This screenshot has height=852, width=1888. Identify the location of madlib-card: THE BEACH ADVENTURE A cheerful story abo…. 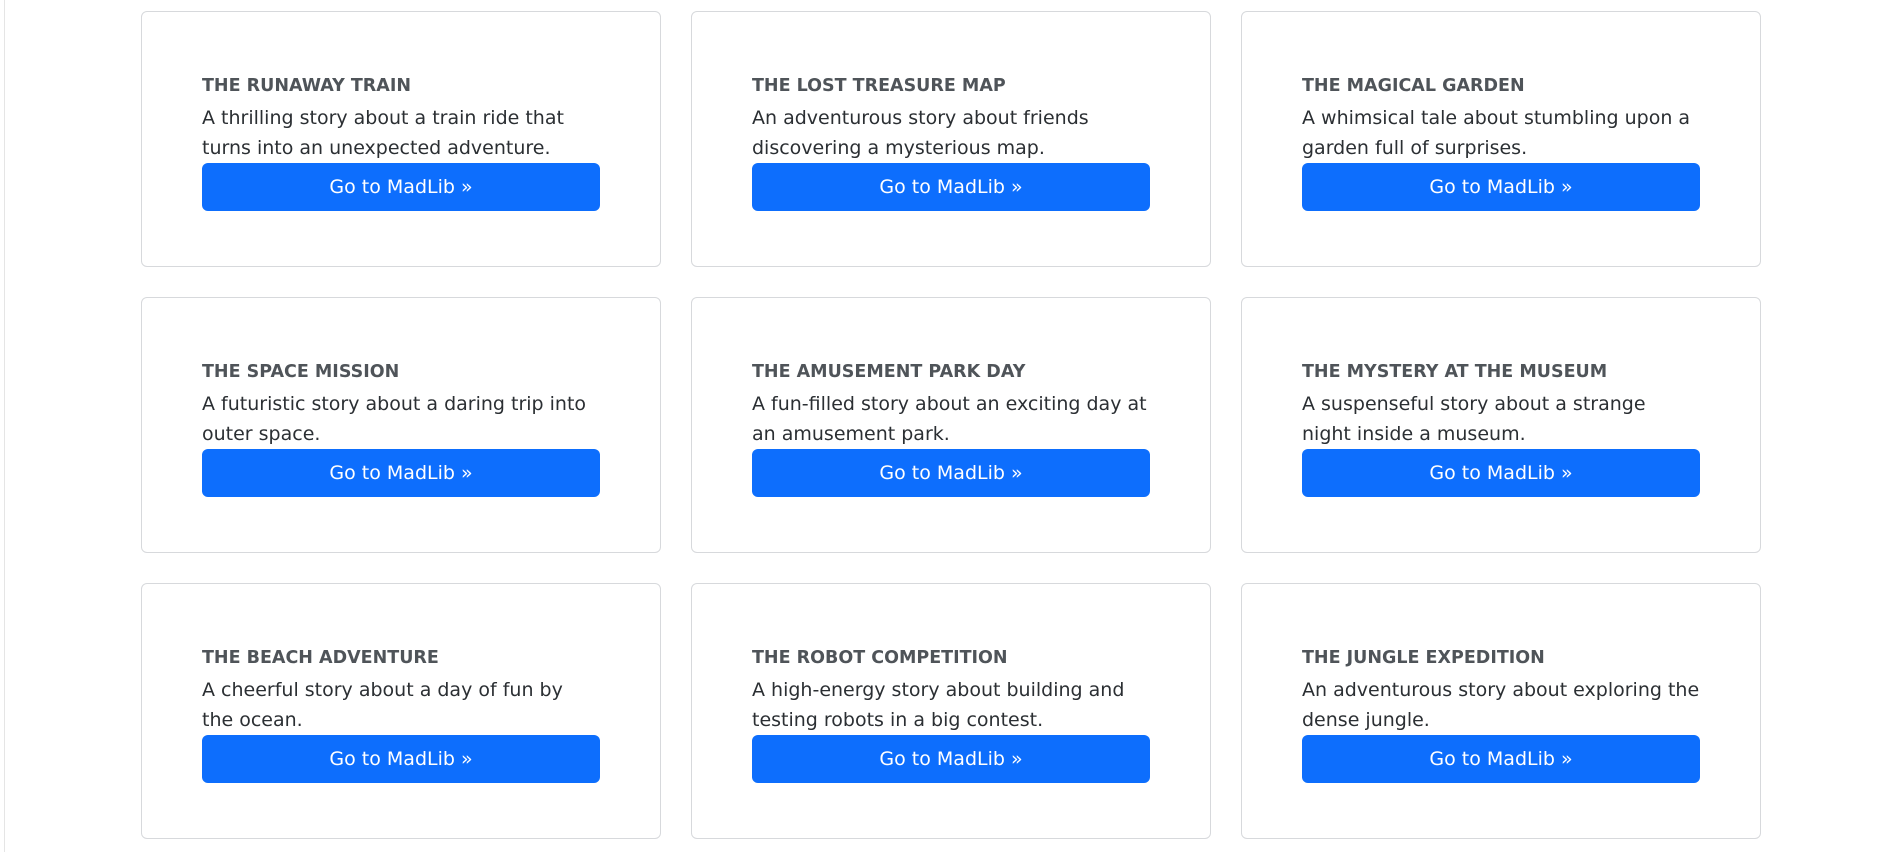
(401, 711).